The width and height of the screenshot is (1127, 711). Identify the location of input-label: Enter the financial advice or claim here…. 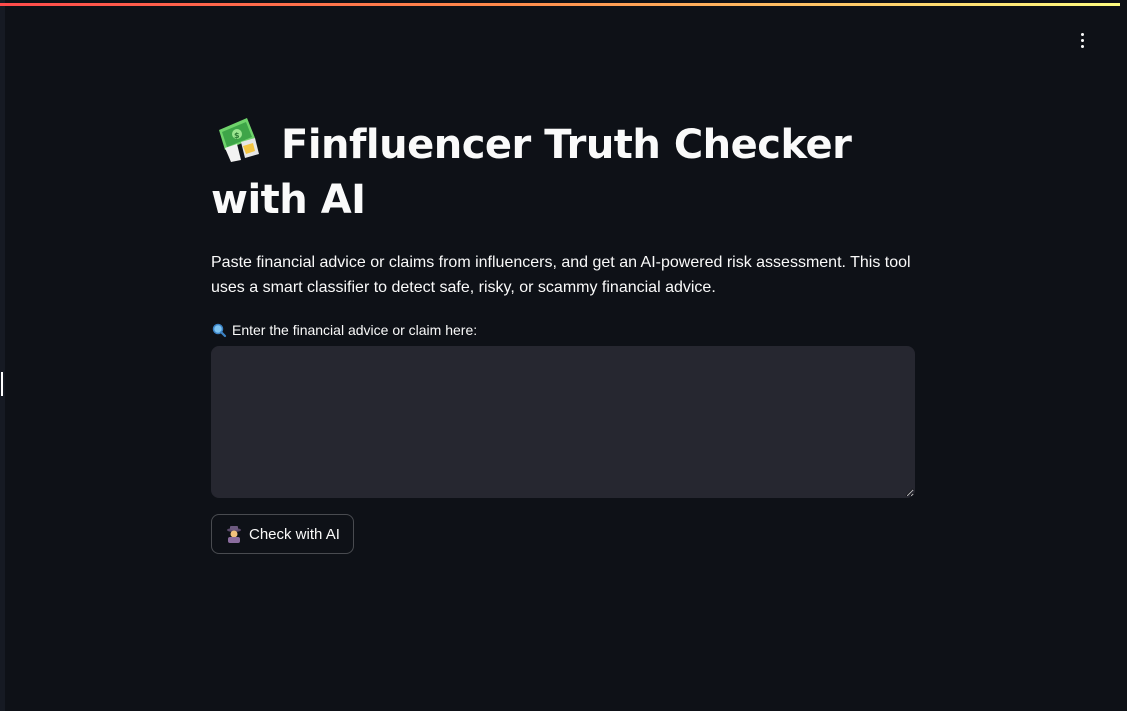
(563, 330).